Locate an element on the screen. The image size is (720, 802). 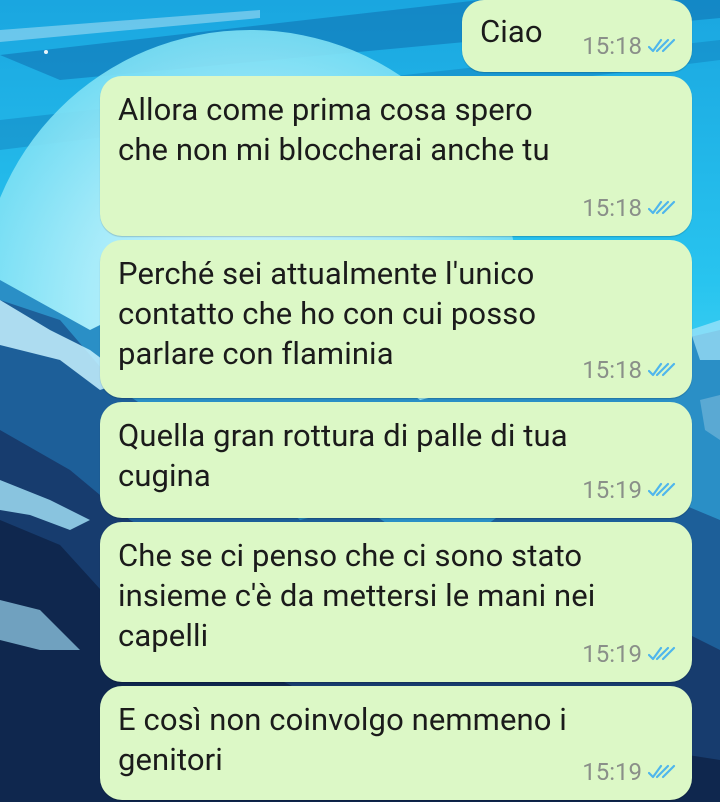
message-text: E così non coinvolgo nemmeno i genitori is located at coordinates (342, 739).